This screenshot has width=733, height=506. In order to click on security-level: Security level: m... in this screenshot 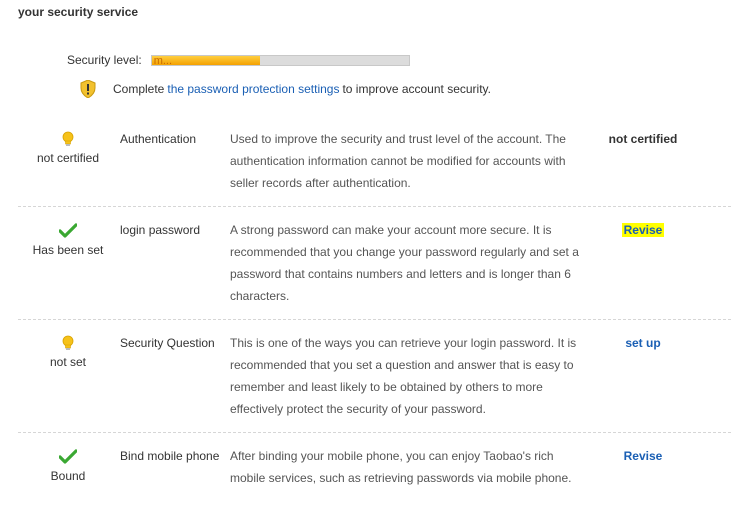, I will do `click(238, 60)`.